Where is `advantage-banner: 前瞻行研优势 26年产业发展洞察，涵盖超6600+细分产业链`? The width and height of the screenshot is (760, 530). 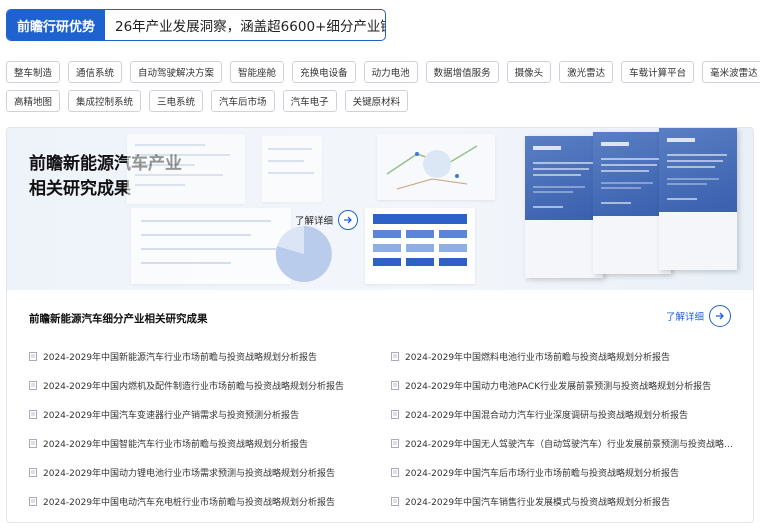 advantage-banner: 前瞻行研优势 26年产业发展洞察，涵盖超6600+细分产业链 is located at coordinates (196, 25).